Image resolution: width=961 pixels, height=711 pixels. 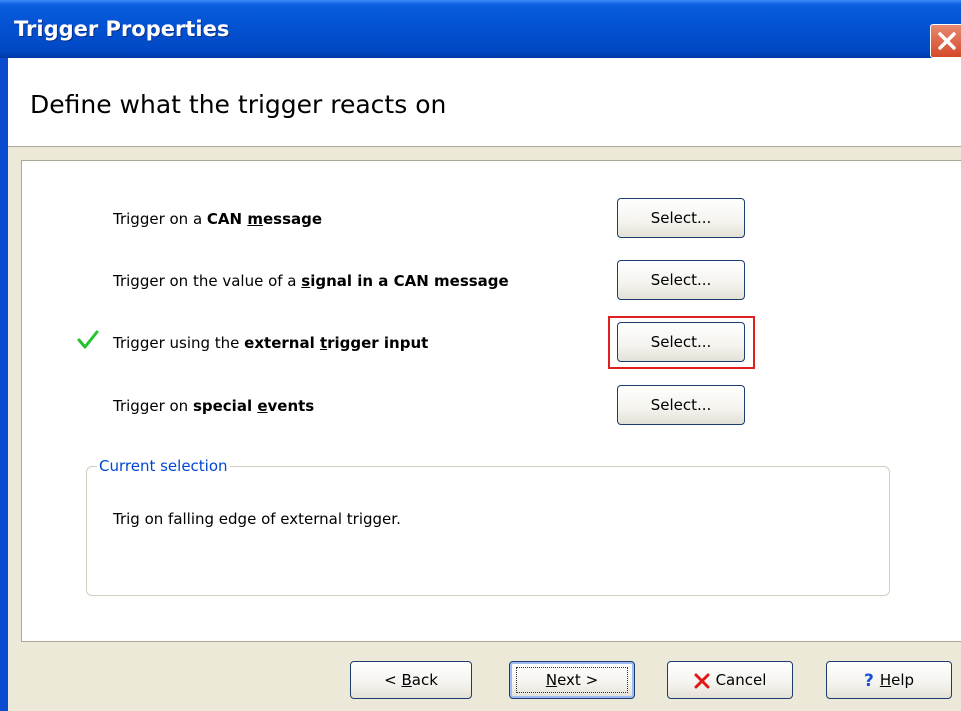 I want to click on page-title: Define what the trigger reacts on, so click(x=238, y=104).